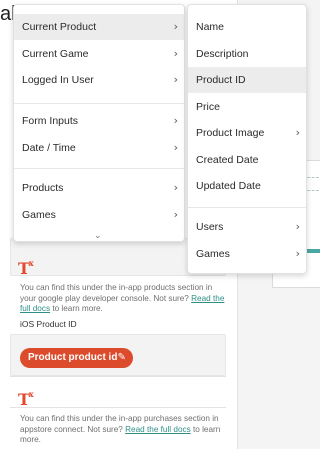 Image resolution: width=320 pixels, height=449 pixels. What do you see at coordinates (39, 215) in the screenshot?
I see `menu-item-label: Games` at bounding box center [39, 215].